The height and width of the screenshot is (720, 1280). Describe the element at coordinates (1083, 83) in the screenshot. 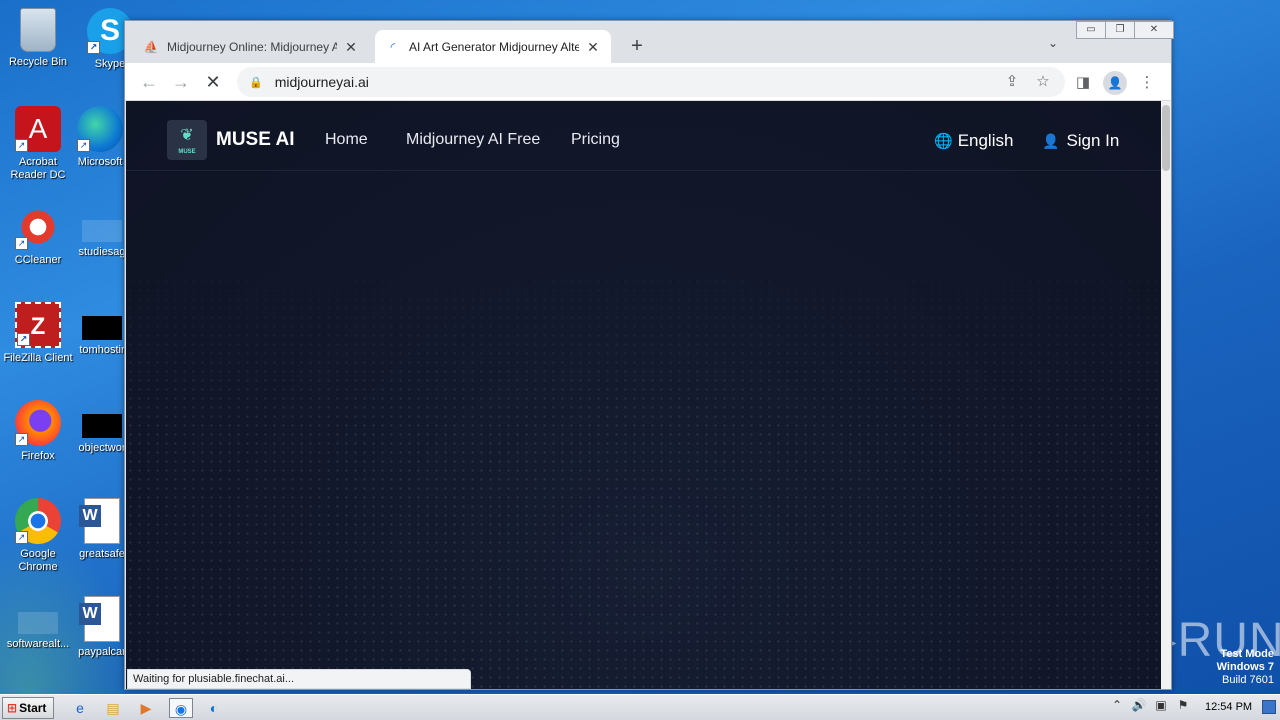

I see `side-panel-icon: ◨` at that location.